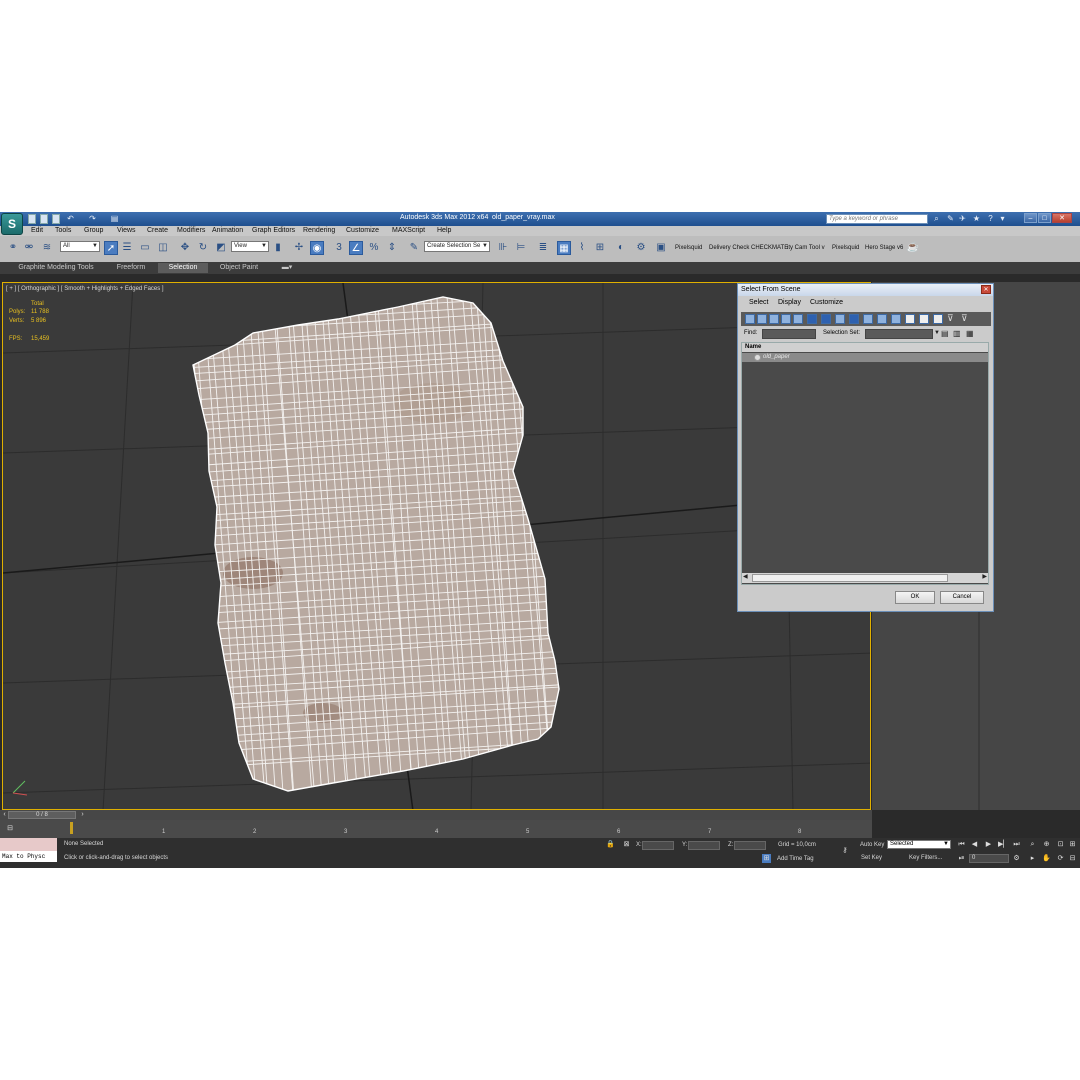 Image resolution: width=1080 pixels, height=1080 pixels. What do you see at coordinates (1062, 218) in the screenshot?
I see `close-button: ✕` at bounding box center [1062, 218].